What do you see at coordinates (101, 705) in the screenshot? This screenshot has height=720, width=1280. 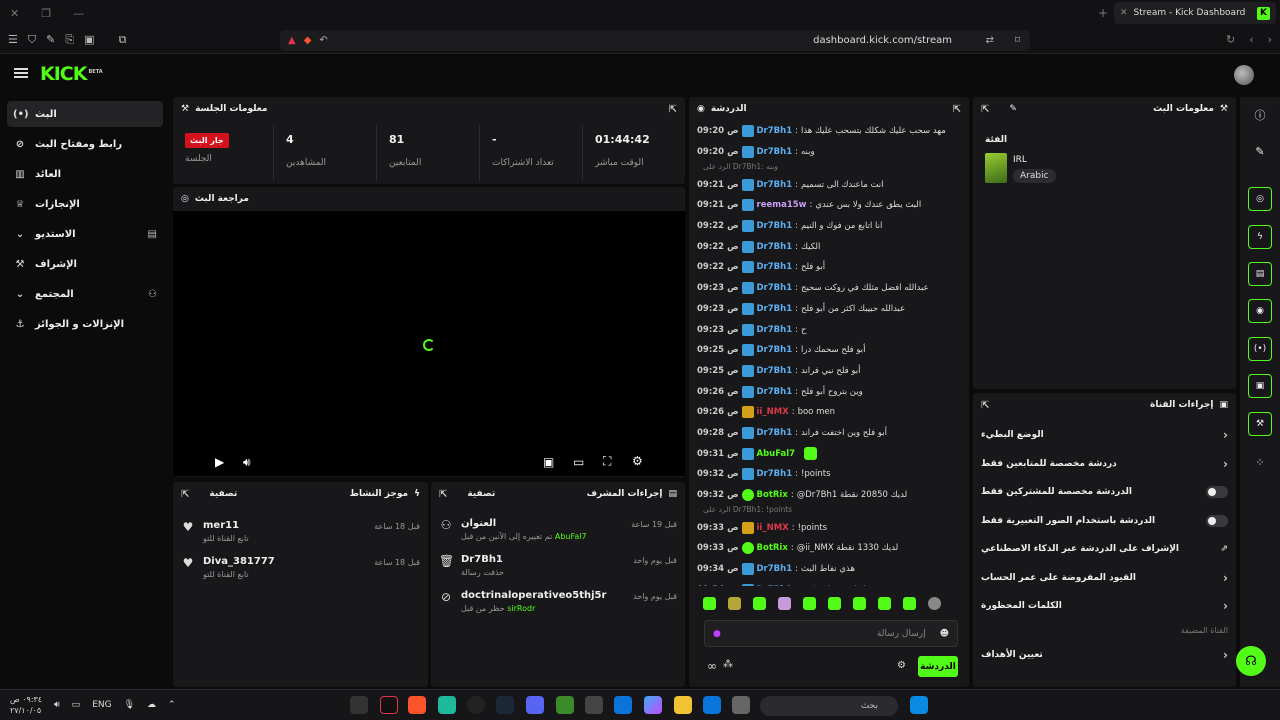 I see `language-indicator: ENG` at bounding box center [101, 705].